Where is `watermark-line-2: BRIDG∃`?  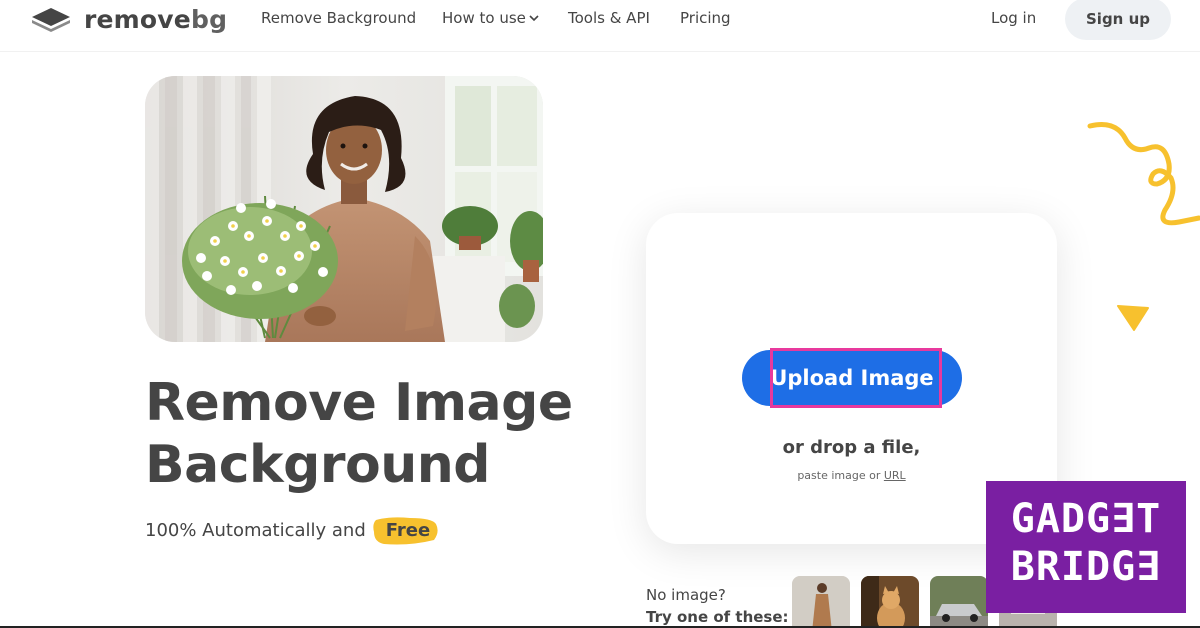 watermark-line-2: BRIDG∃ is located at coordinates (1086, 567).